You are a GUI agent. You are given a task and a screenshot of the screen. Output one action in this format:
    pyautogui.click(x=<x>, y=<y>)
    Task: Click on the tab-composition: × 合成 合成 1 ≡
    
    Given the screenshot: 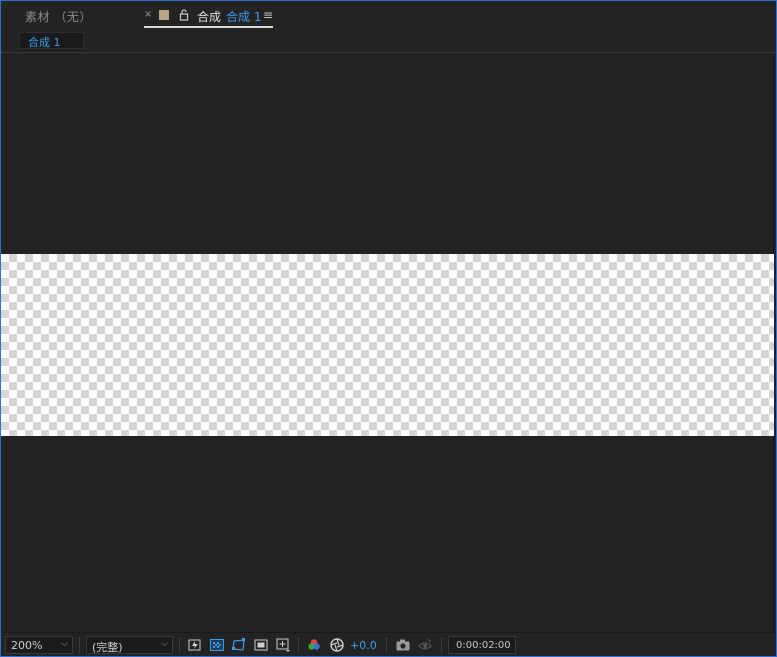 What is the action you would take?
    pyautogui.click(x=208, y=17)
    